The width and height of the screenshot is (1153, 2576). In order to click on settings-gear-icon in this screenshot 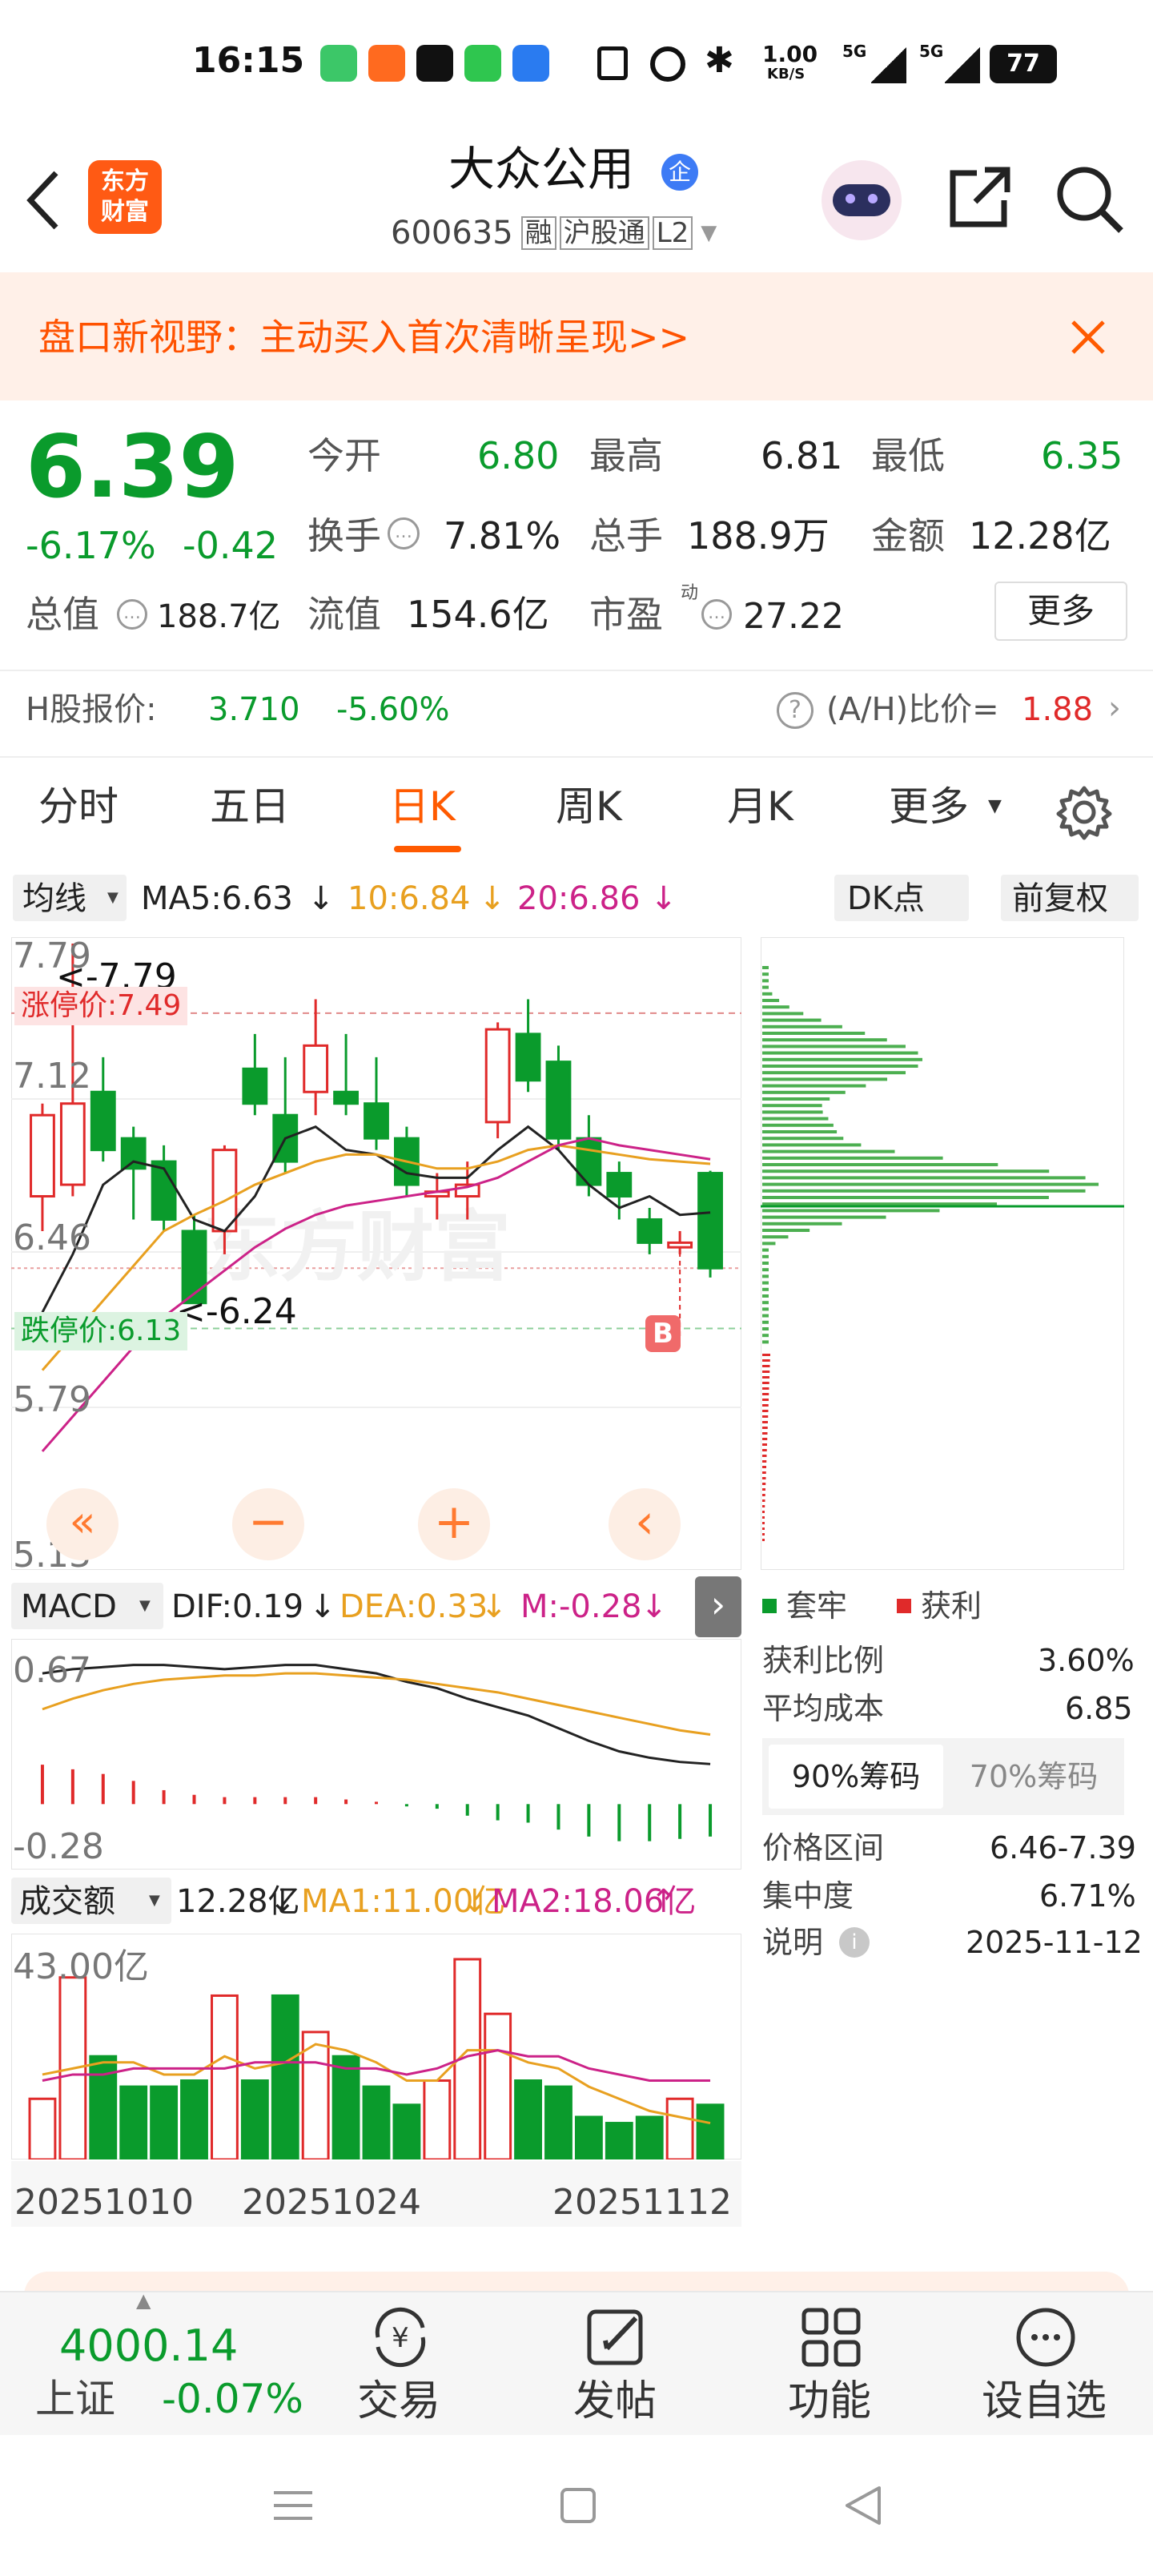, I will do `click(1084, 812)`.